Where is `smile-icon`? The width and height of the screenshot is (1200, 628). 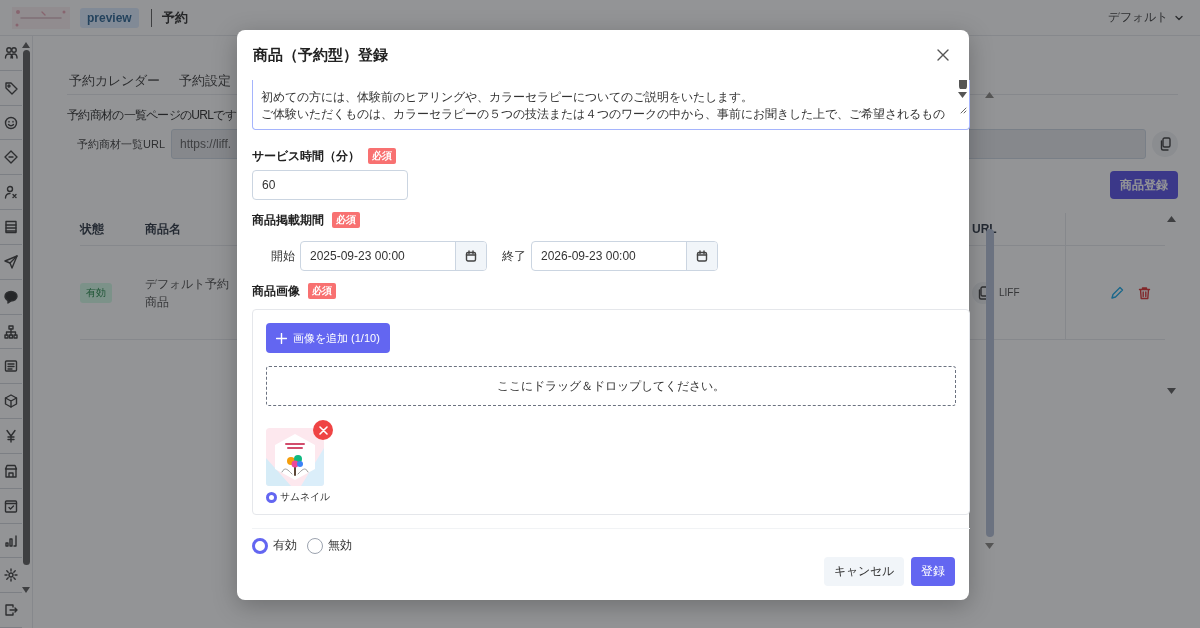 smile-icon is located at coordinates (11, 122).